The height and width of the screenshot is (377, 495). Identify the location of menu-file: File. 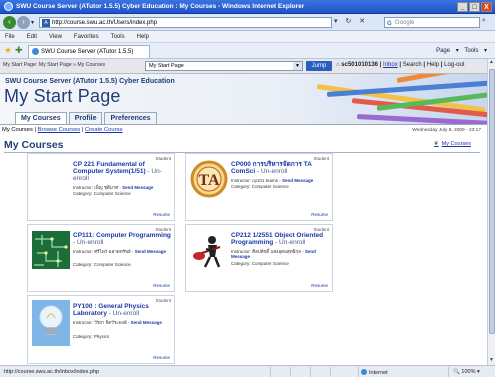
(10, 37).